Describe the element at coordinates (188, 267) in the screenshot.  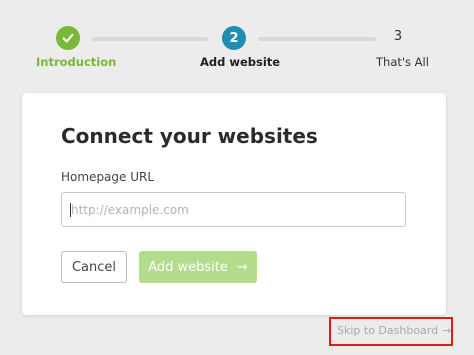
I see `add-website-button-label: Add website` at that location.